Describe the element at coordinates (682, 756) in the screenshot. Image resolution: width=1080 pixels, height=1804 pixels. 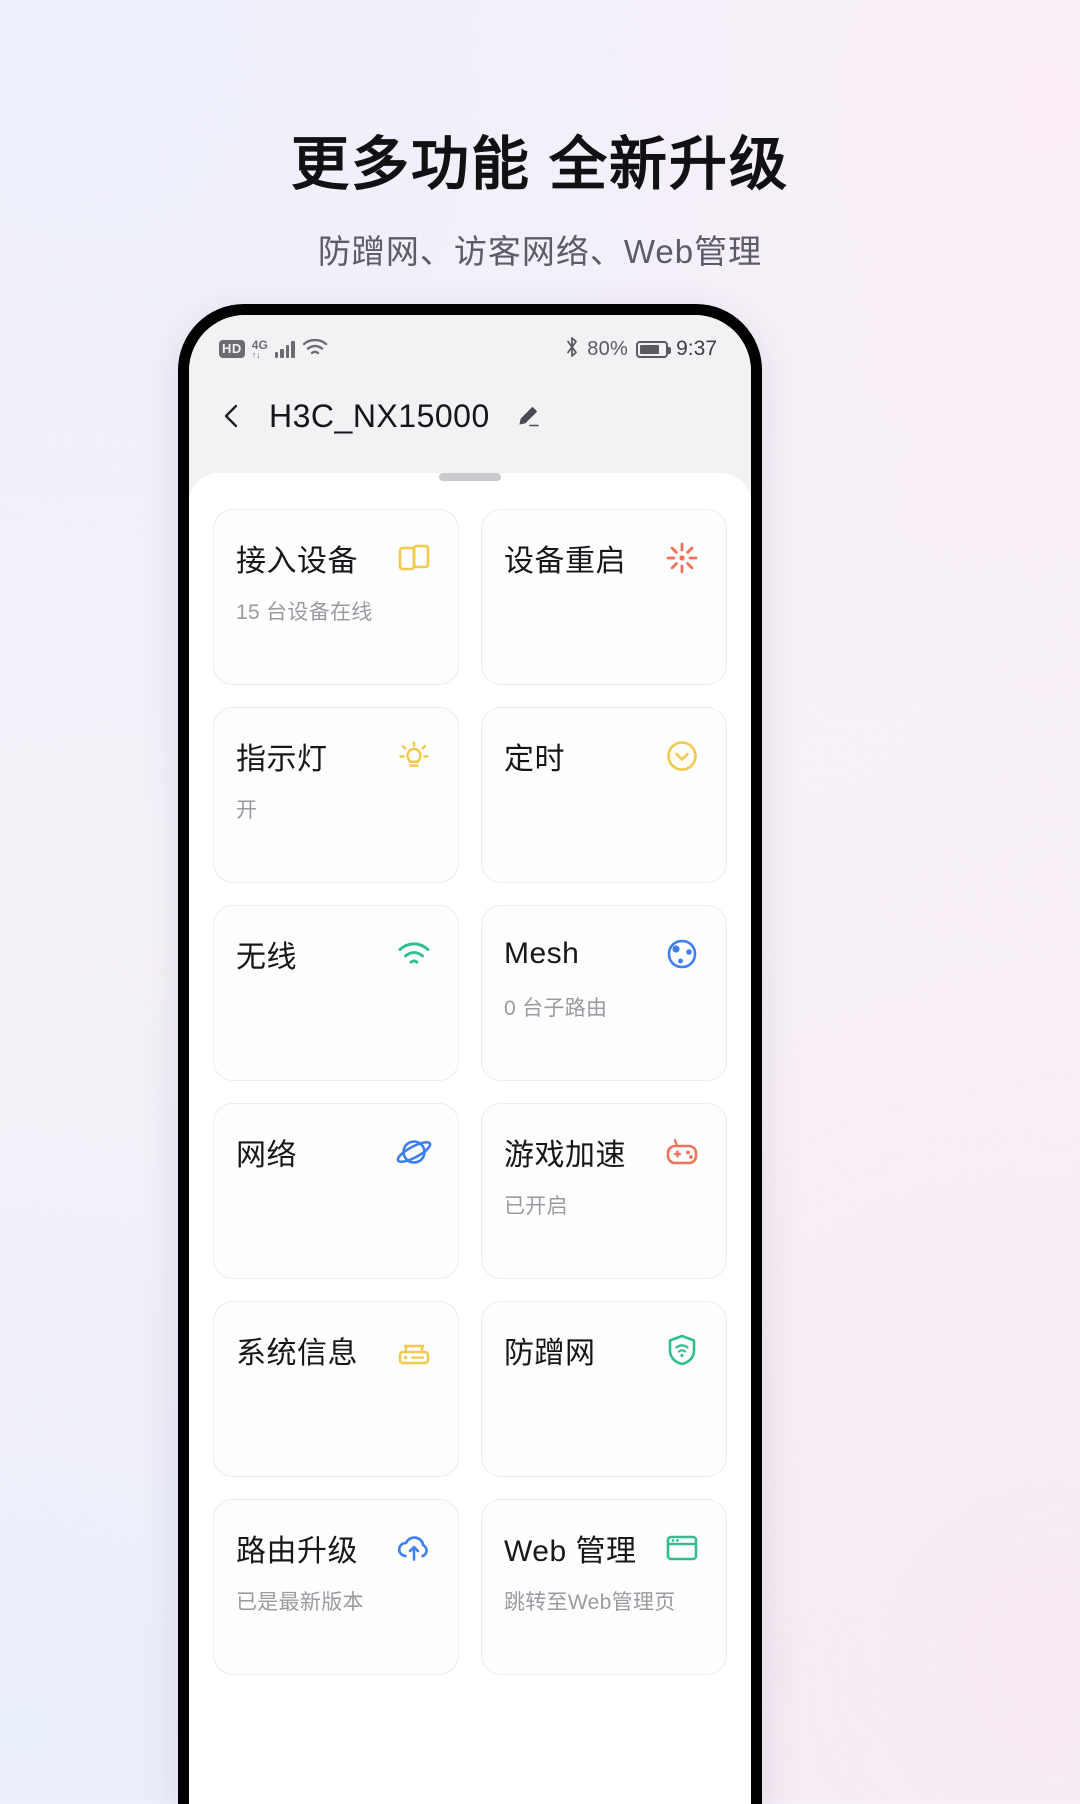
I see `timer-icon` at that location.